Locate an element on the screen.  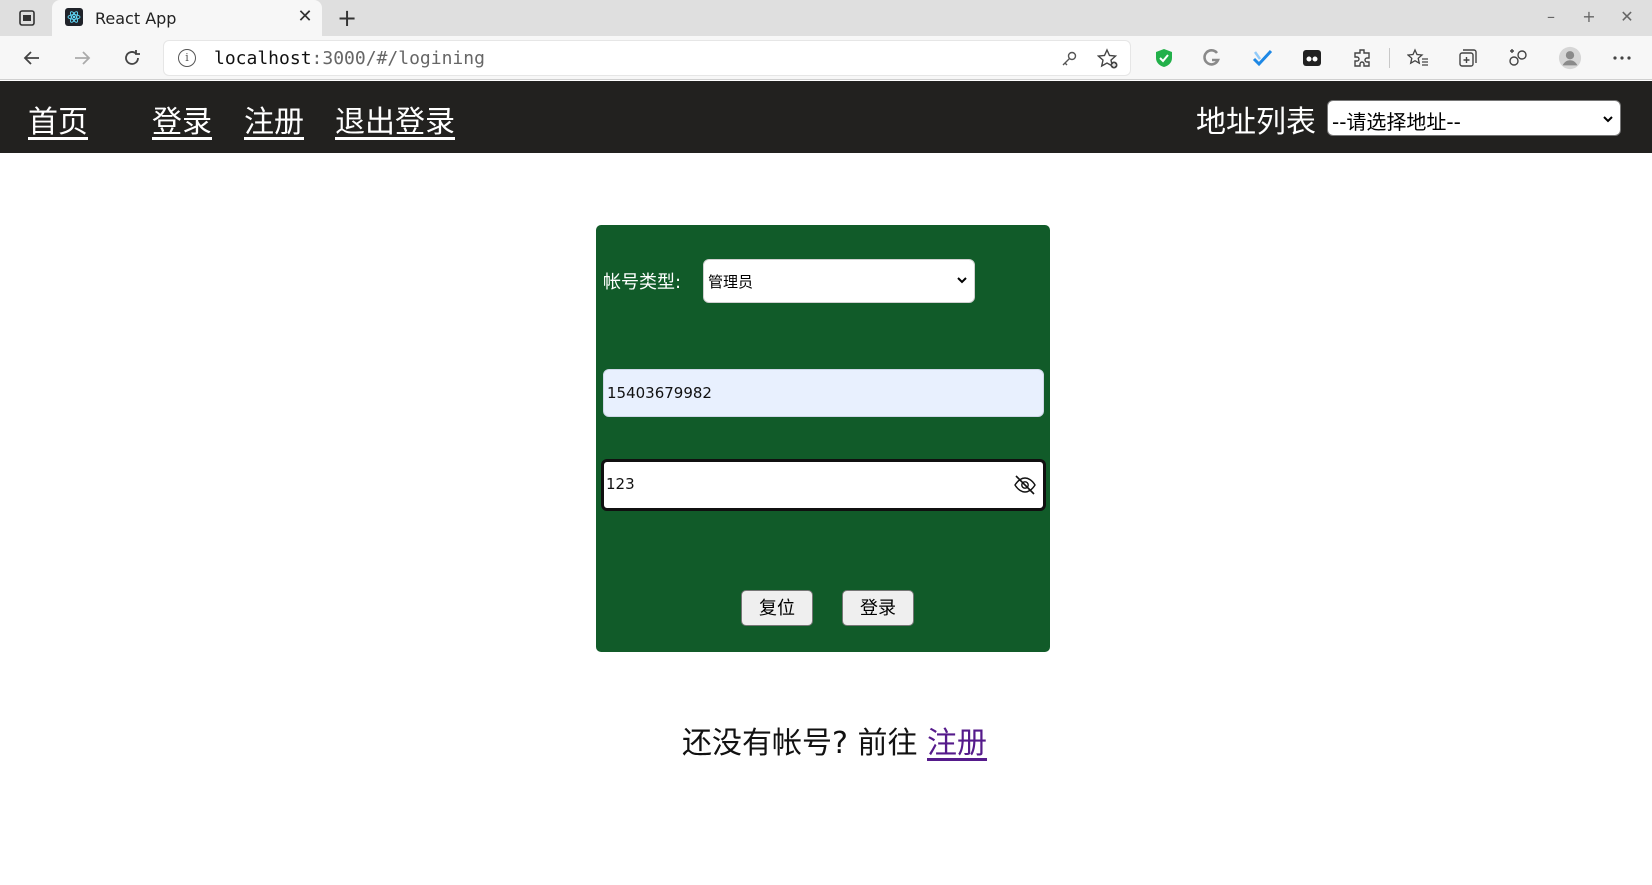
account-type-label: 帐号类型: is located at coordinates (642, 282).